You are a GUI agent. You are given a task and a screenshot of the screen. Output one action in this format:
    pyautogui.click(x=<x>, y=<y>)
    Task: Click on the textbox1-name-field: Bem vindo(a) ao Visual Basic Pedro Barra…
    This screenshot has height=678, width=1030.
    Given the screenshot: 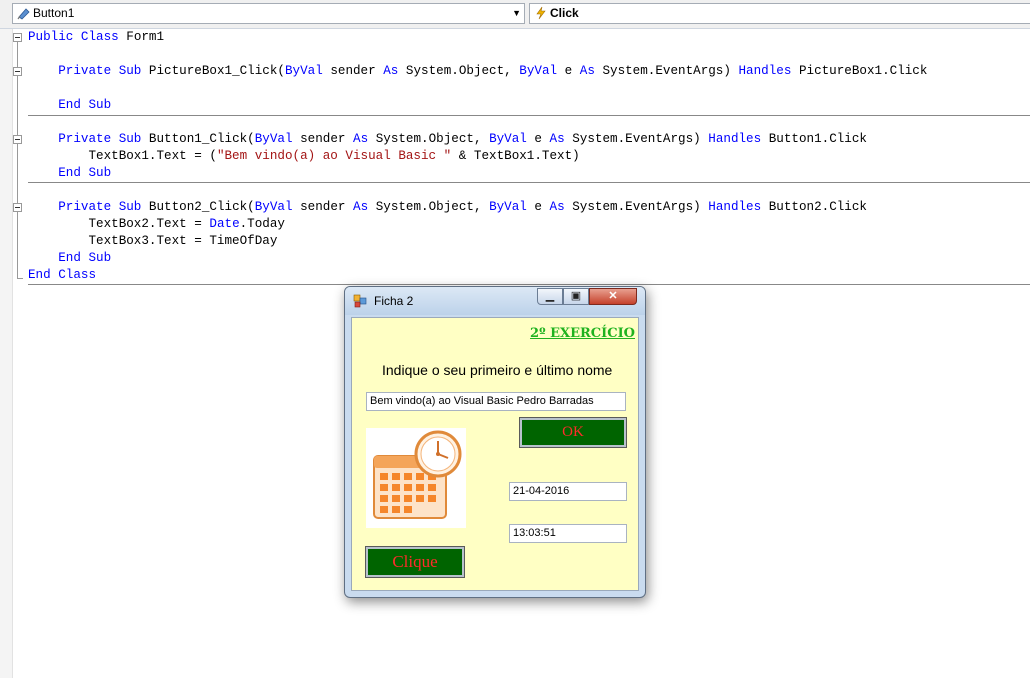 What is the action you would take?
    pyautogui.click(x=496, y=401)
    